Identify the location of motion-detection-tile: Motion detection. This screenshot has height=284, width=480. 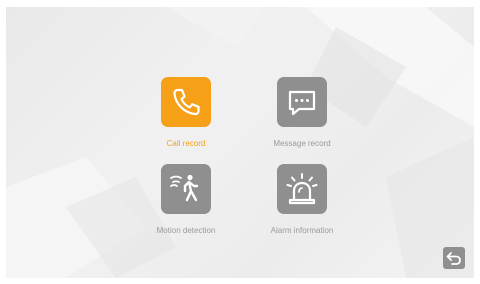
(186, 209).